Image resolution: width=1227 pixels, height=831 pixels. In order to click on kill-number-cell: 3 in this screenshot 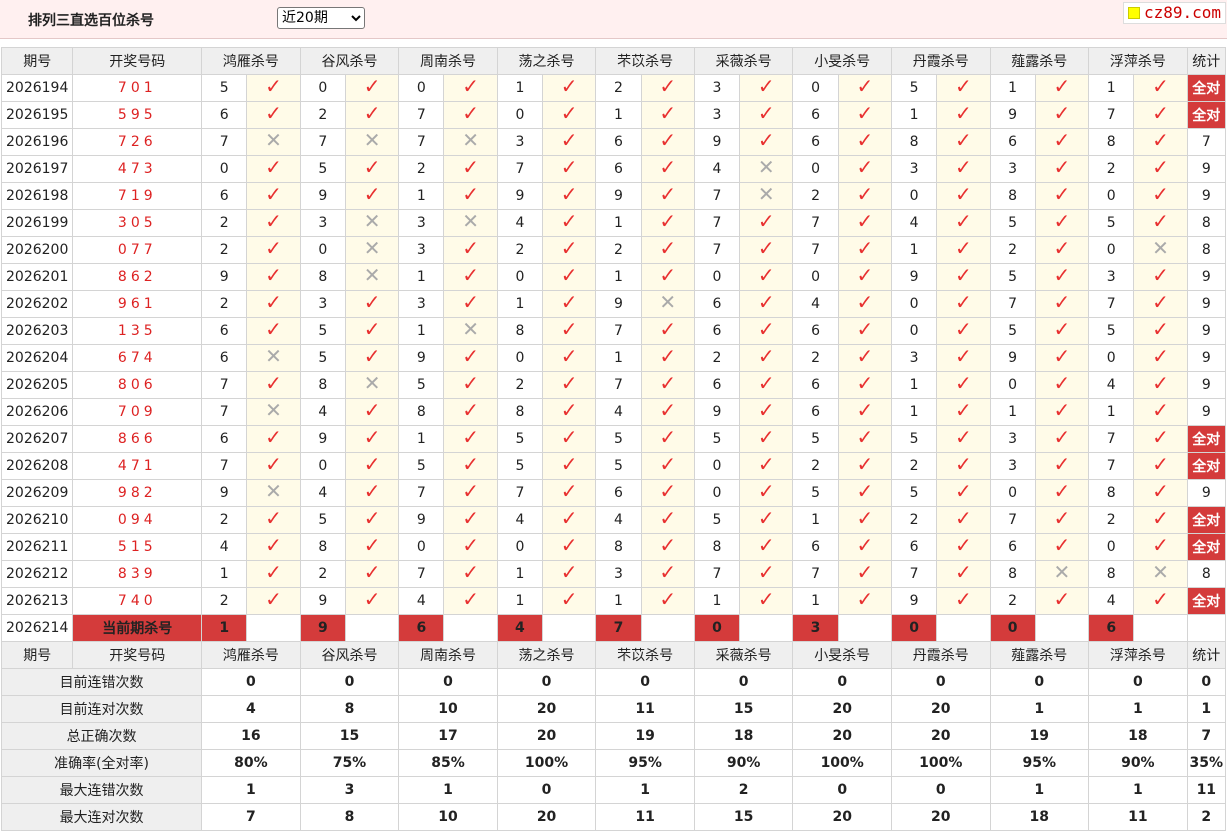, I will do `click(1012, 466)`.